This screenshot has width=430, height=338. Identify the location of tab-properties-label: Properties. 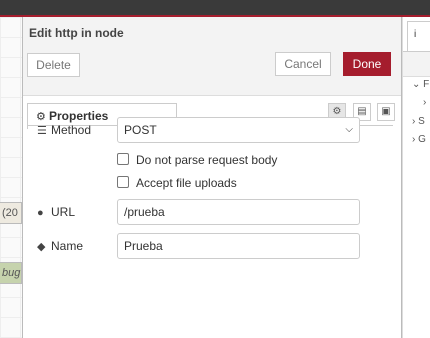
(79, 116).